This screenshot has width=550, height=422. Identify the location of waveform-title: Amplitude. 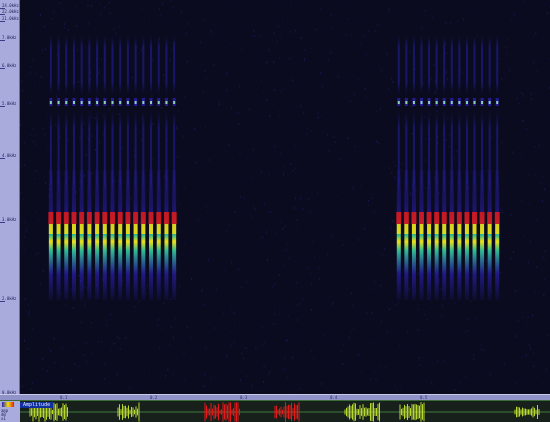
(37, 405).